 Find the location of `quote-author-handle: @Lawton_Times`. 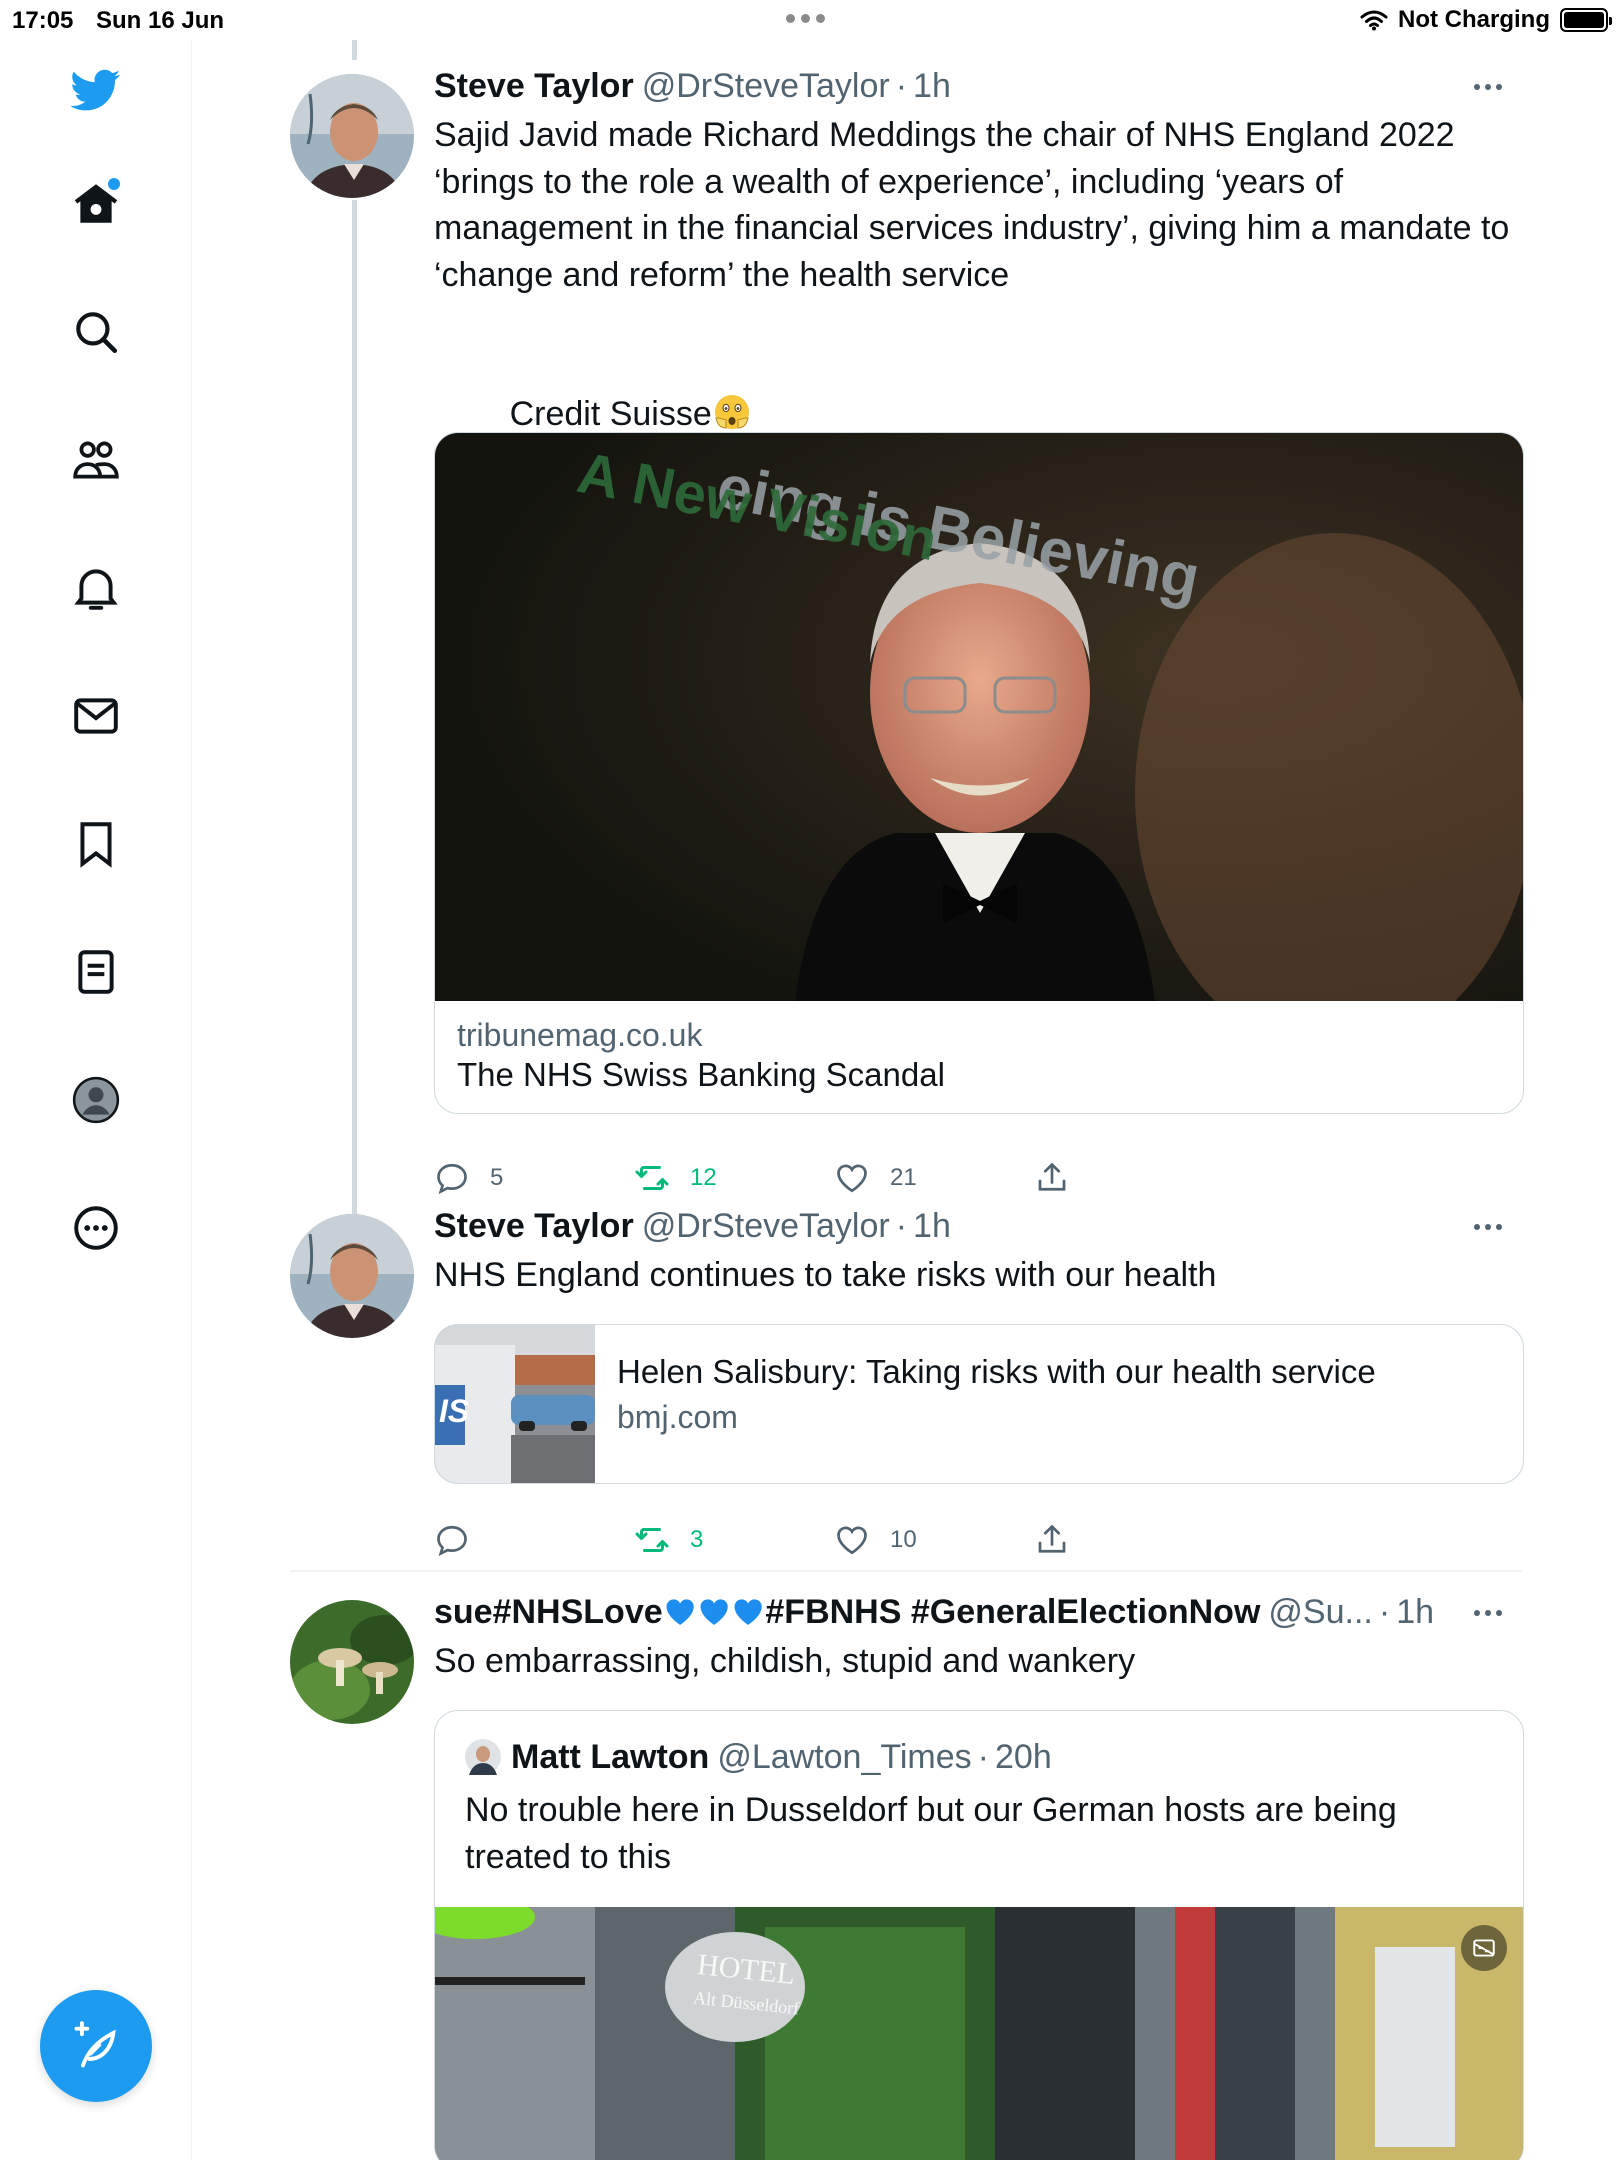

quote-author-handle: @Lawton_Times is located at coordinates (844, 1757).